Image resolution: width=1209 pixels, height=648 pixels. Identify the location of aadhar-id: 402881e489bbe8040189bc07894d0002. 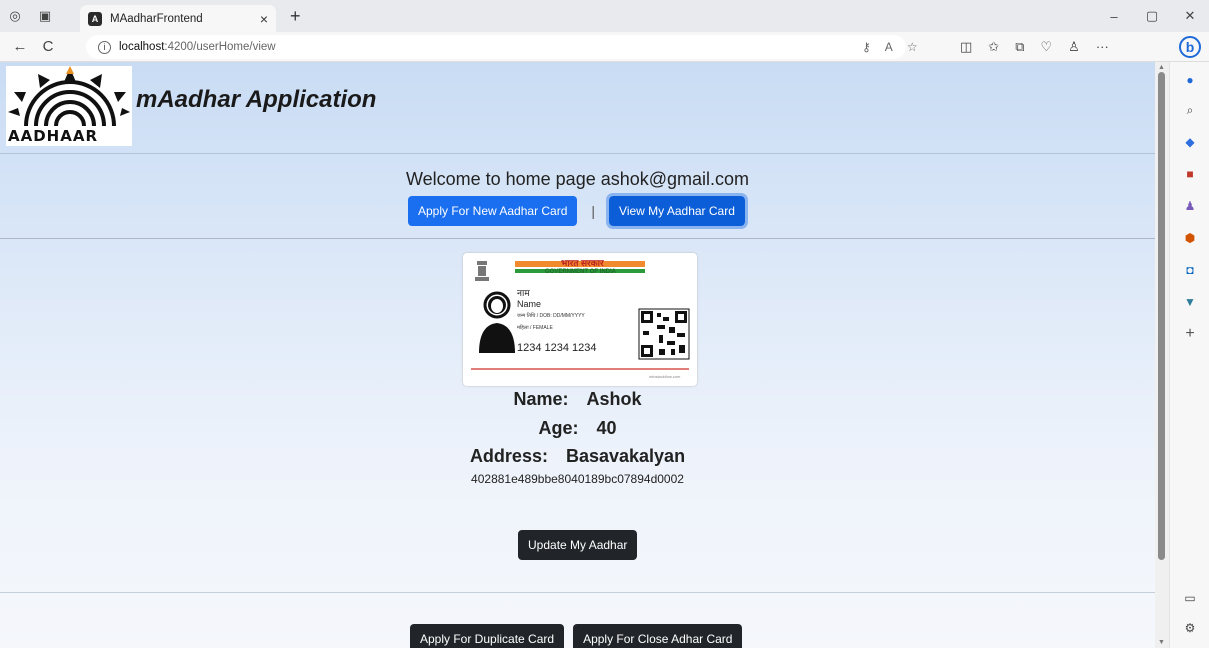
(577, 479).